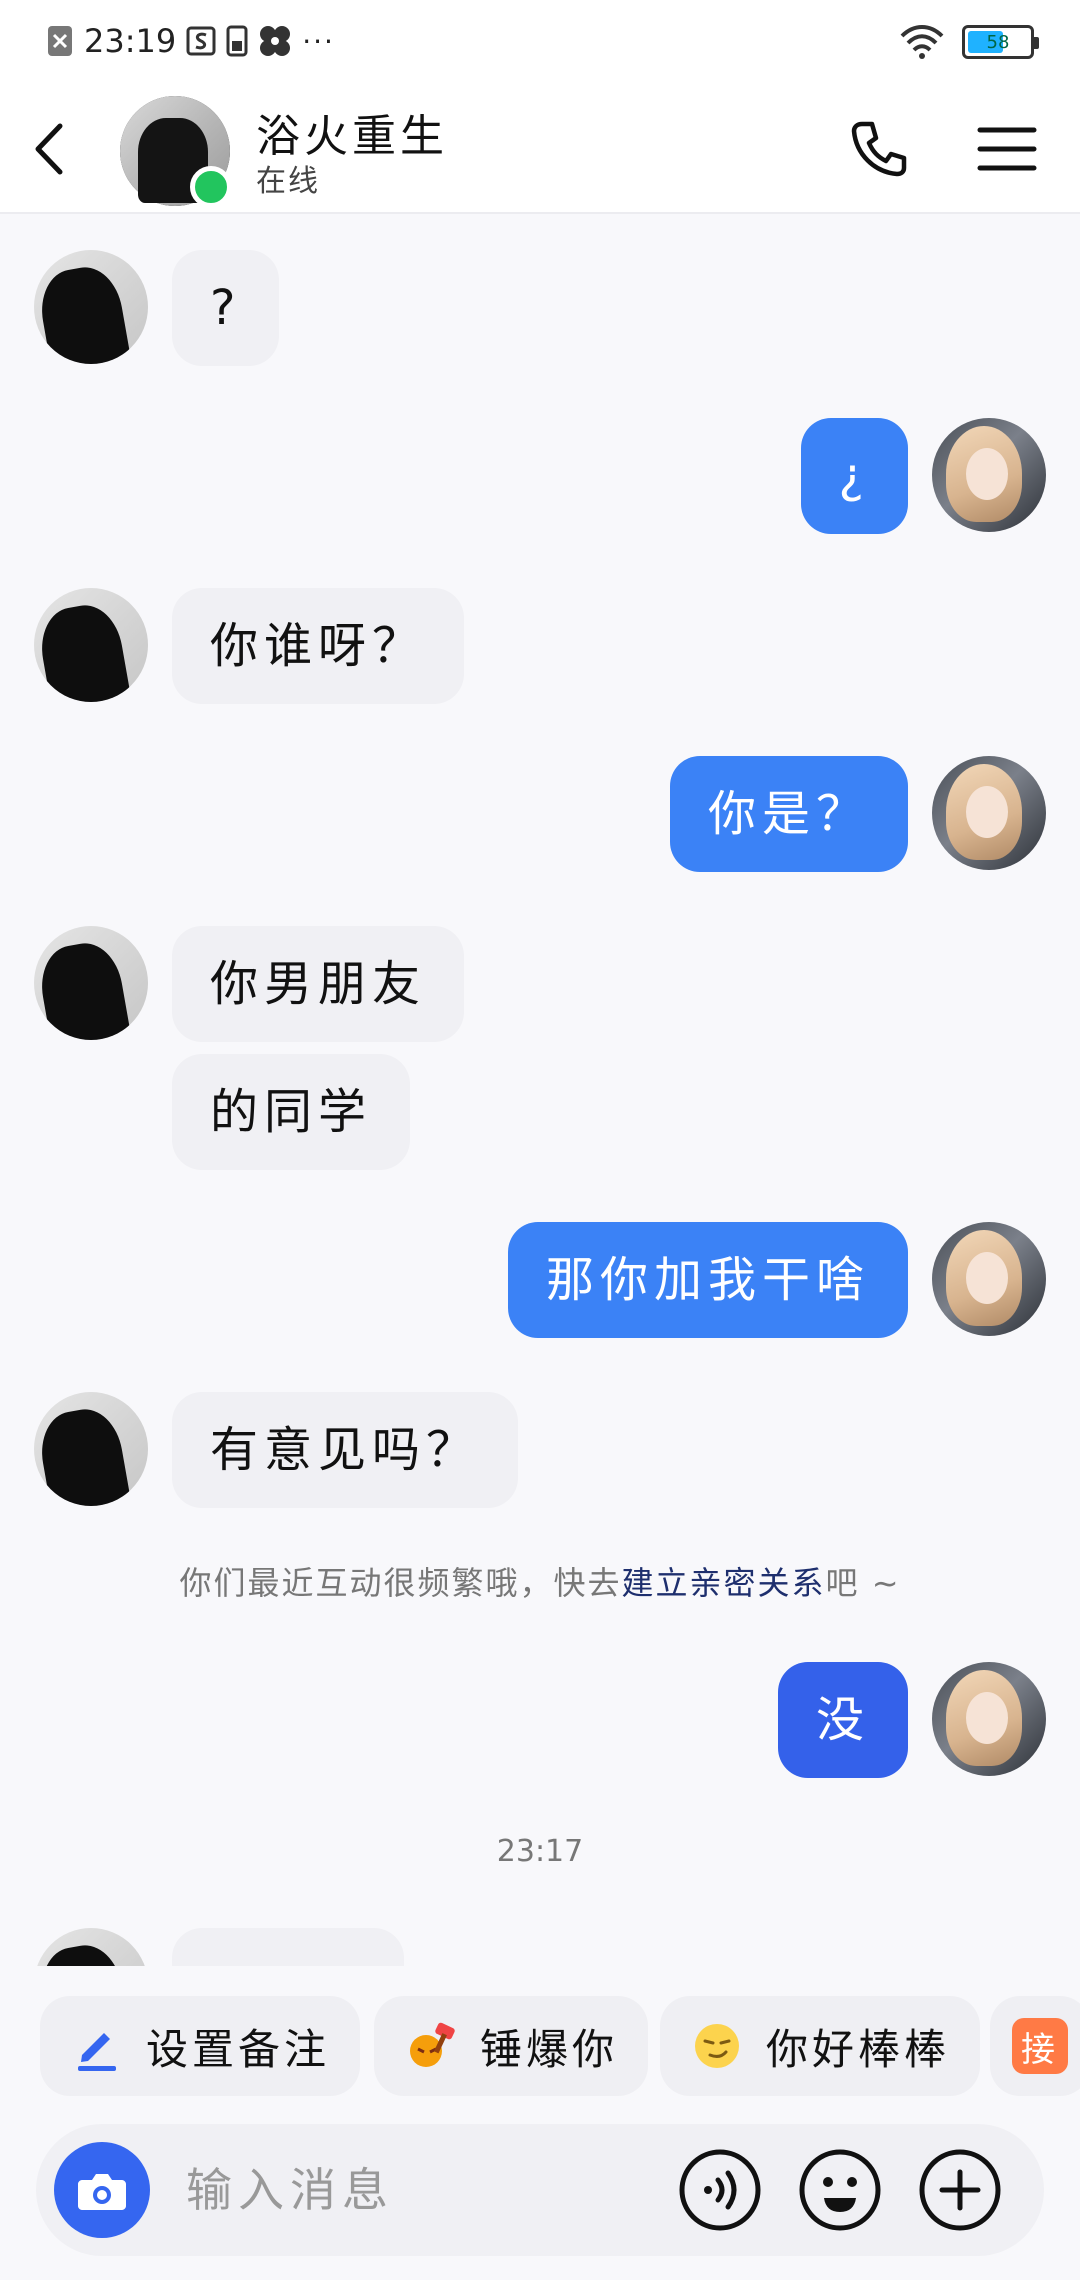 This screenshot has height=2280, width=1080. Describe the element at coordinates (60, 41) in the screenshot. I see `close-box-icon` at that location.